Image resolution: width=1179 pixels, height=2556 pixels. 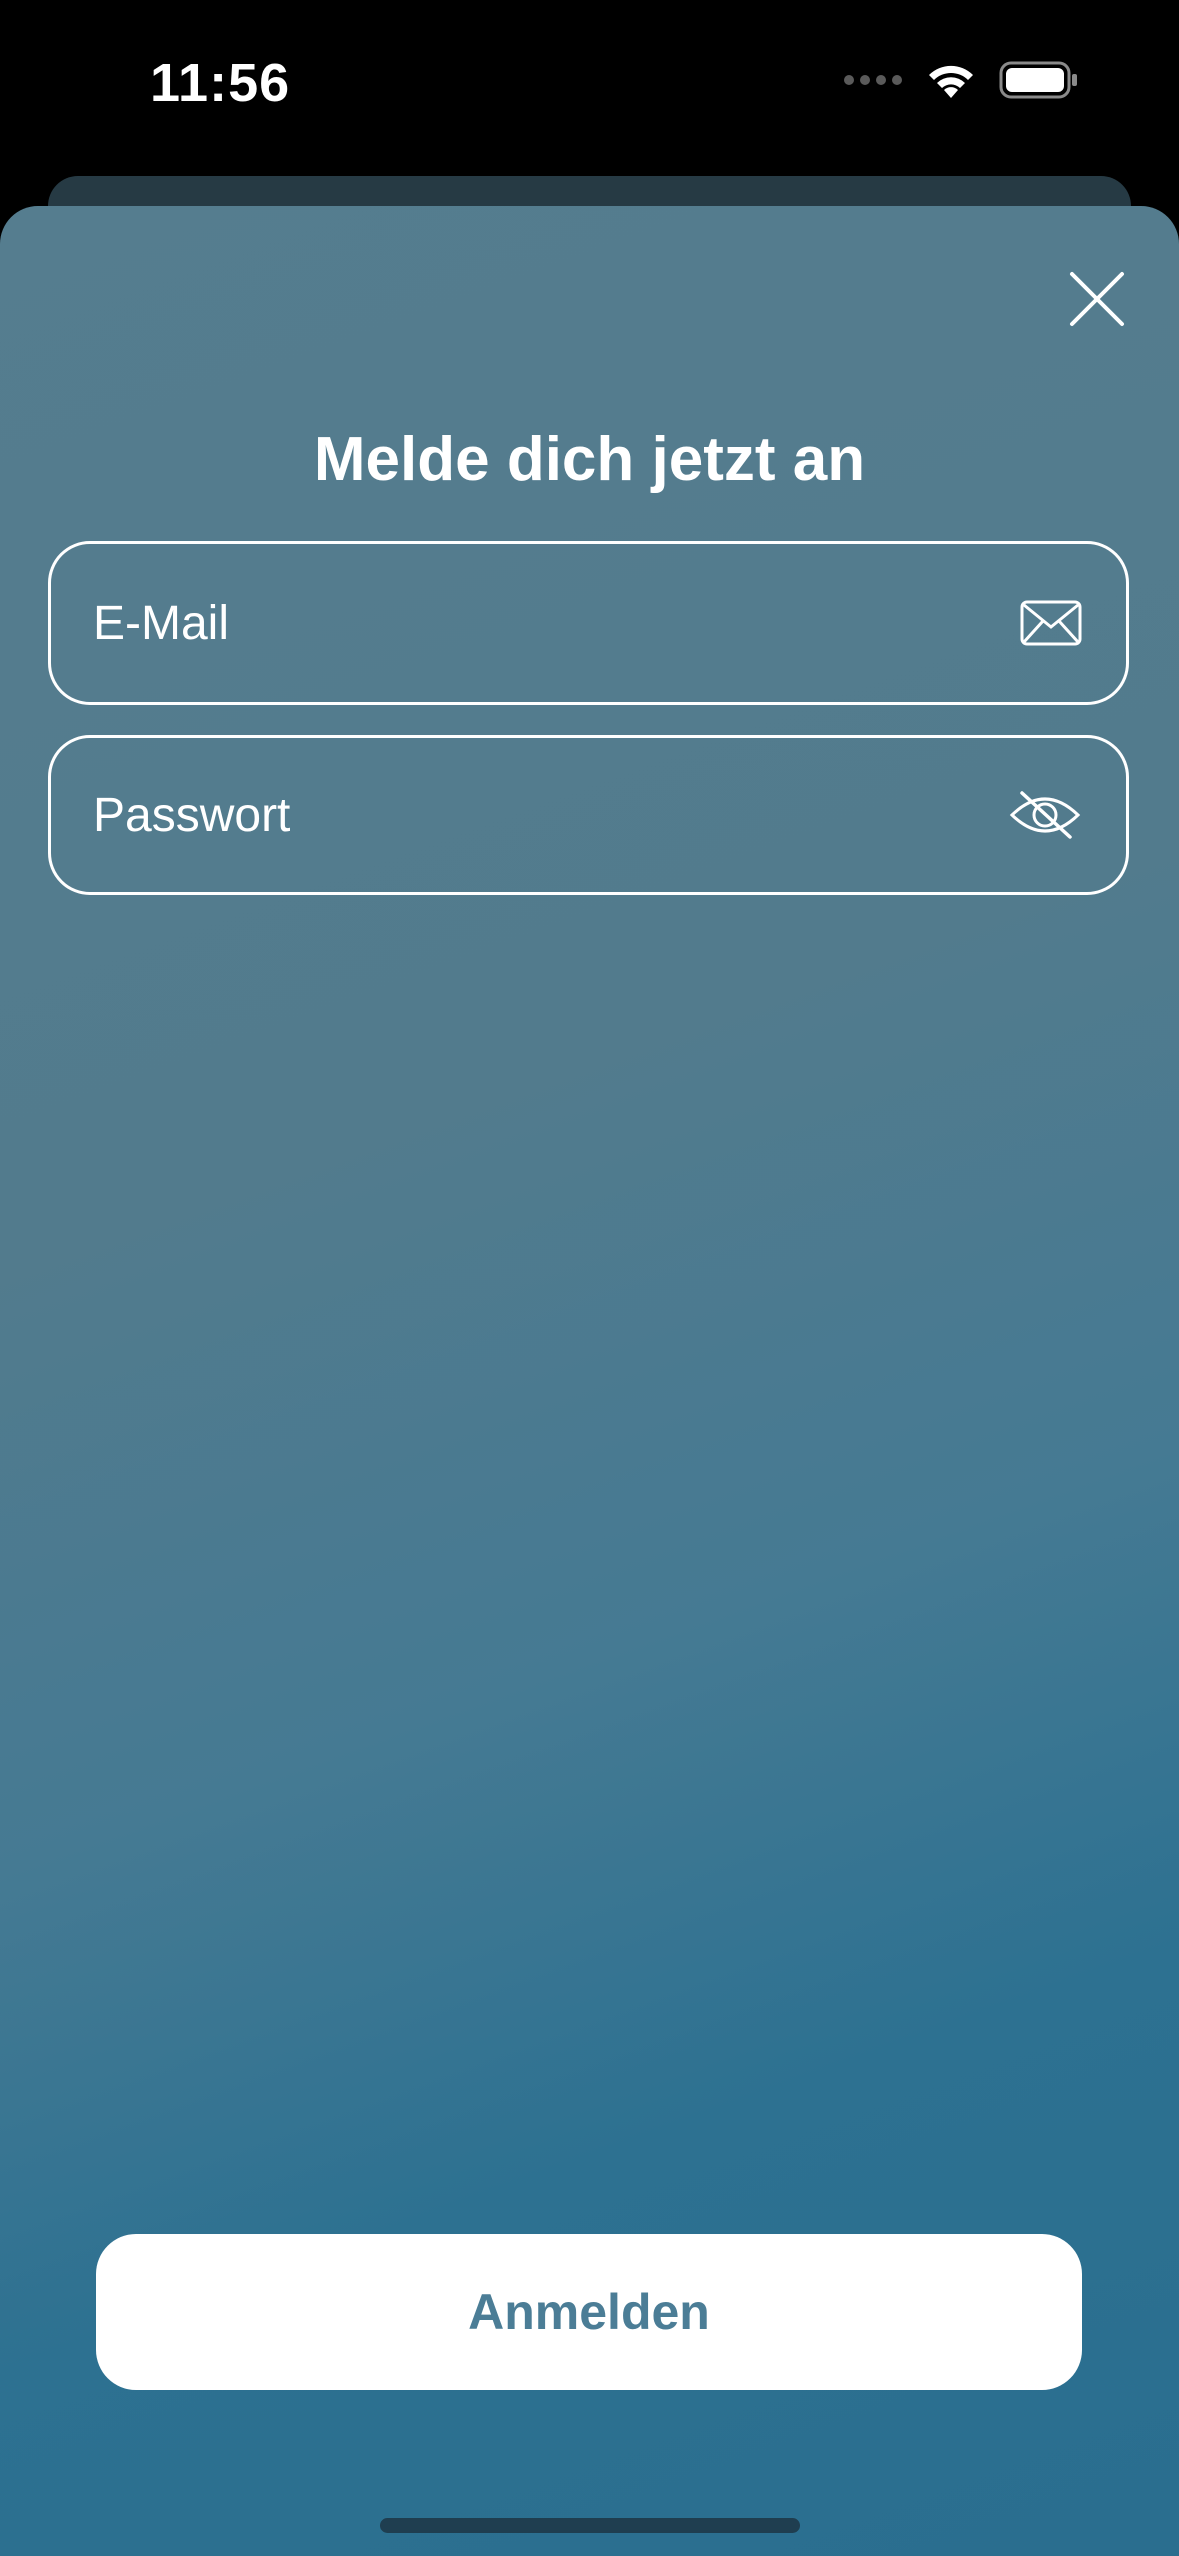 I want to click on page-title: Melde dich jetzt an, so click(x=589, y=459).